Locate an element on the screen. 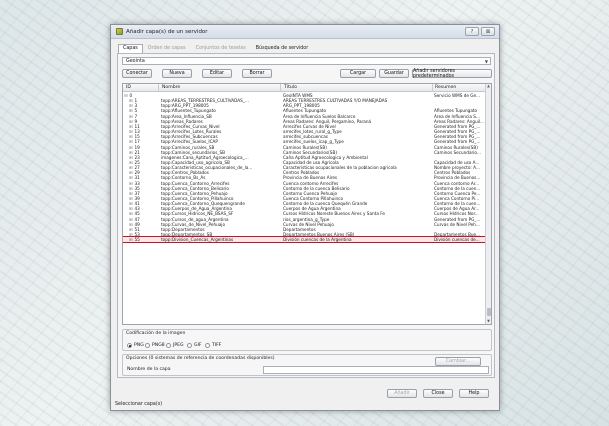 This screenshot has height=426, width=609. delete-button: Borrar is located at coordinates (257, 73).